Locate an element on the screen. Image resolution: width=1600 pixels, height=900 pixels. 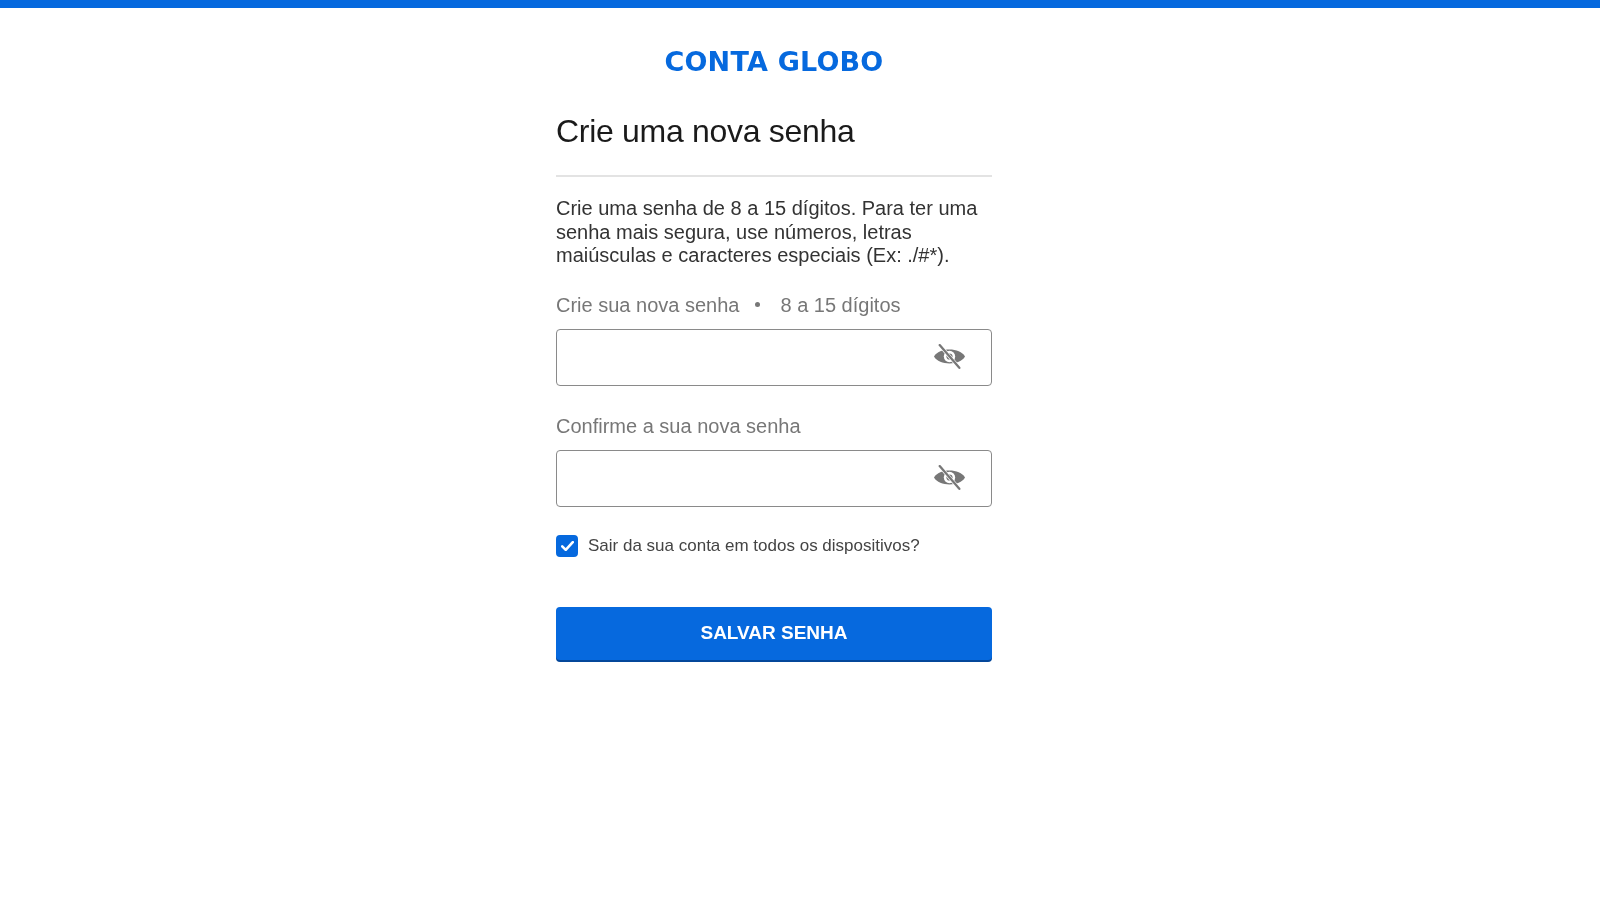
separator-dot-icon is located at coordinates (758, 304).